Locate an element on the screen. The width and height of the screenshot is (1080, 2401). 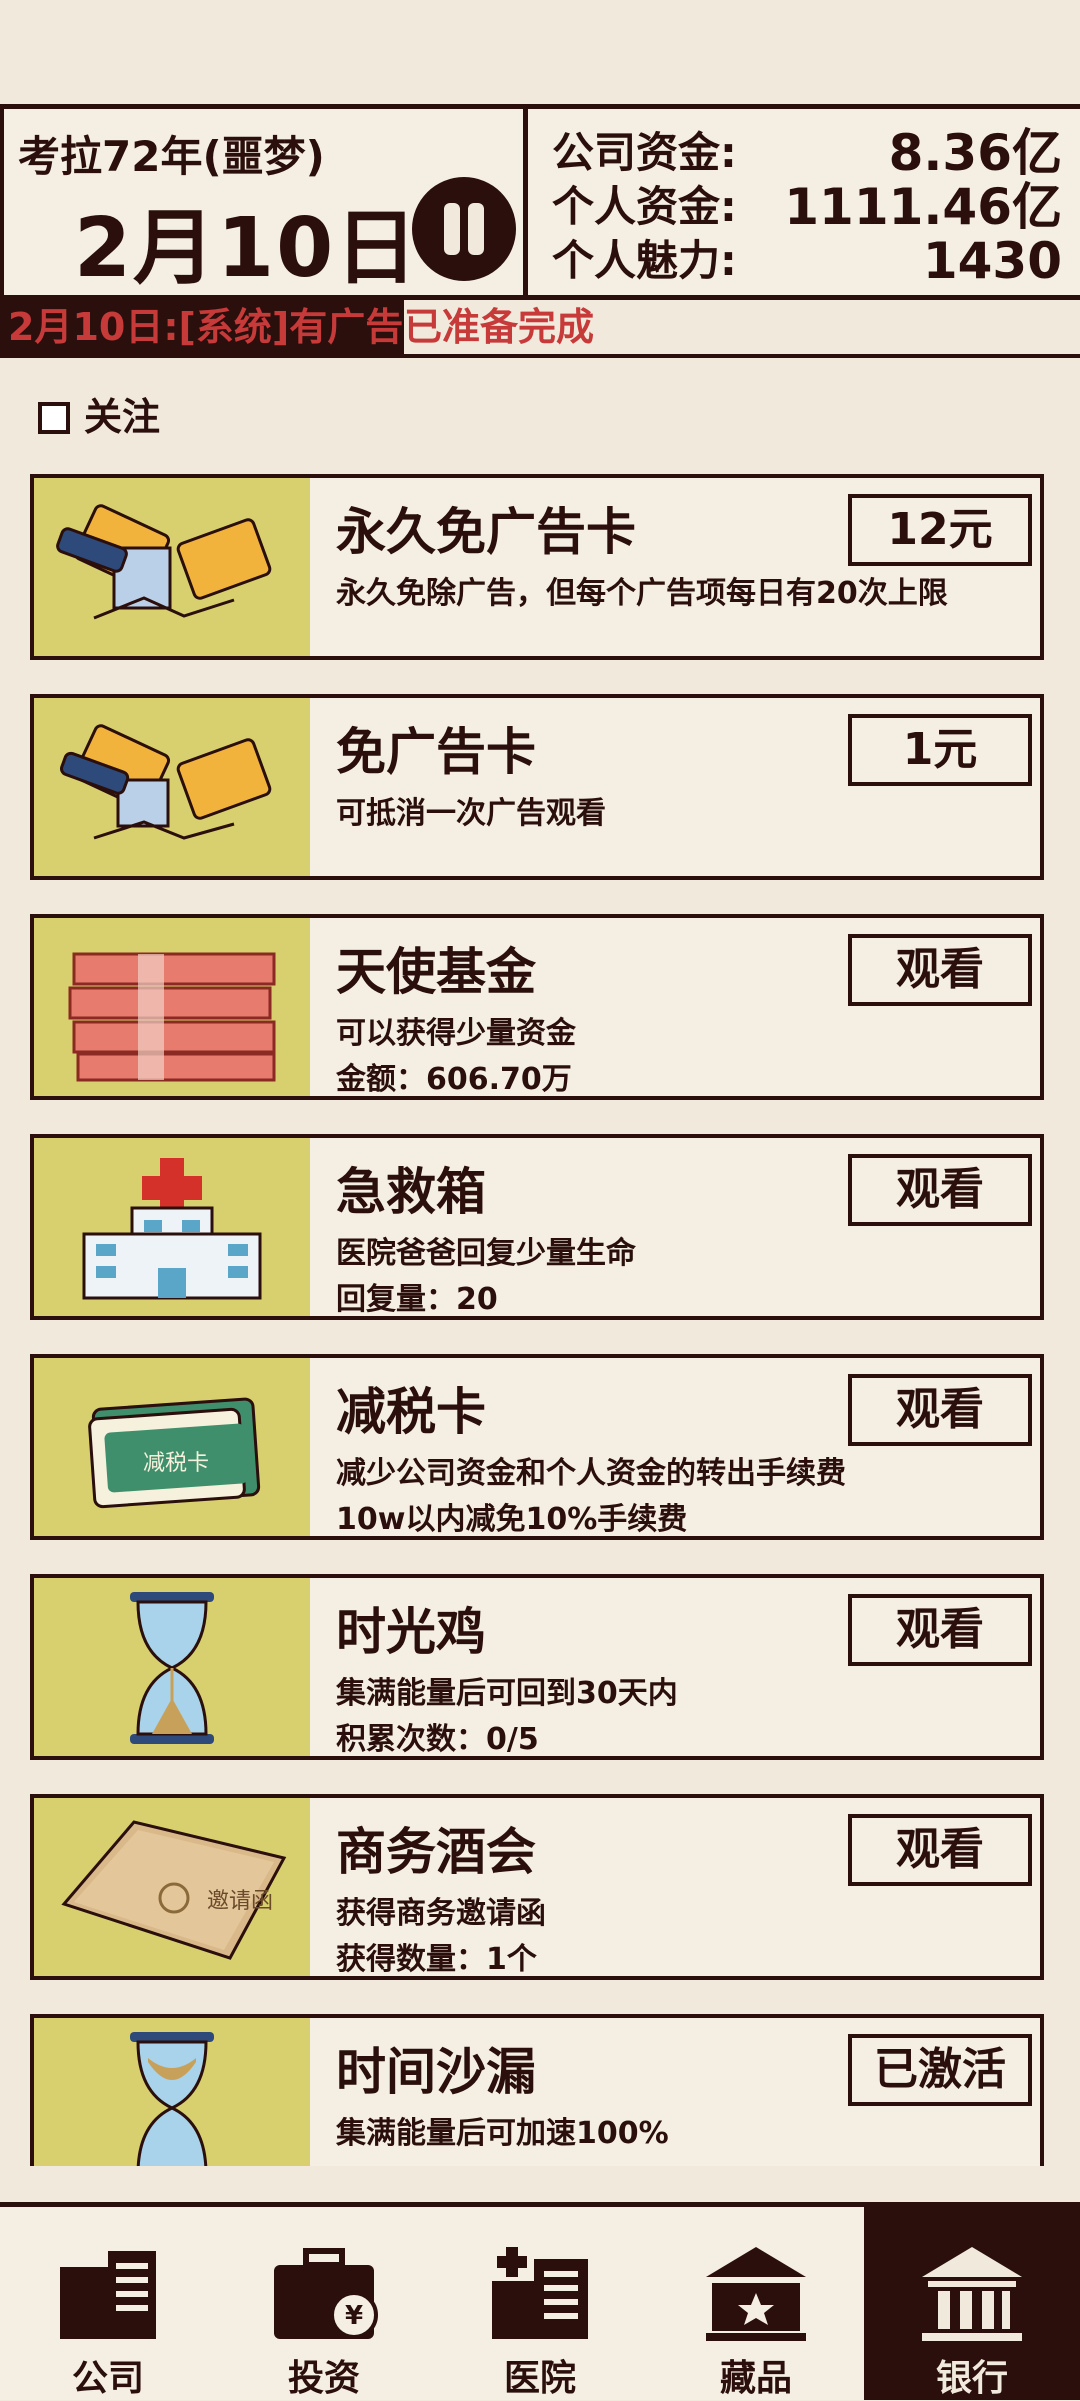
company-building-icon is located at coordinates (108, 2293).